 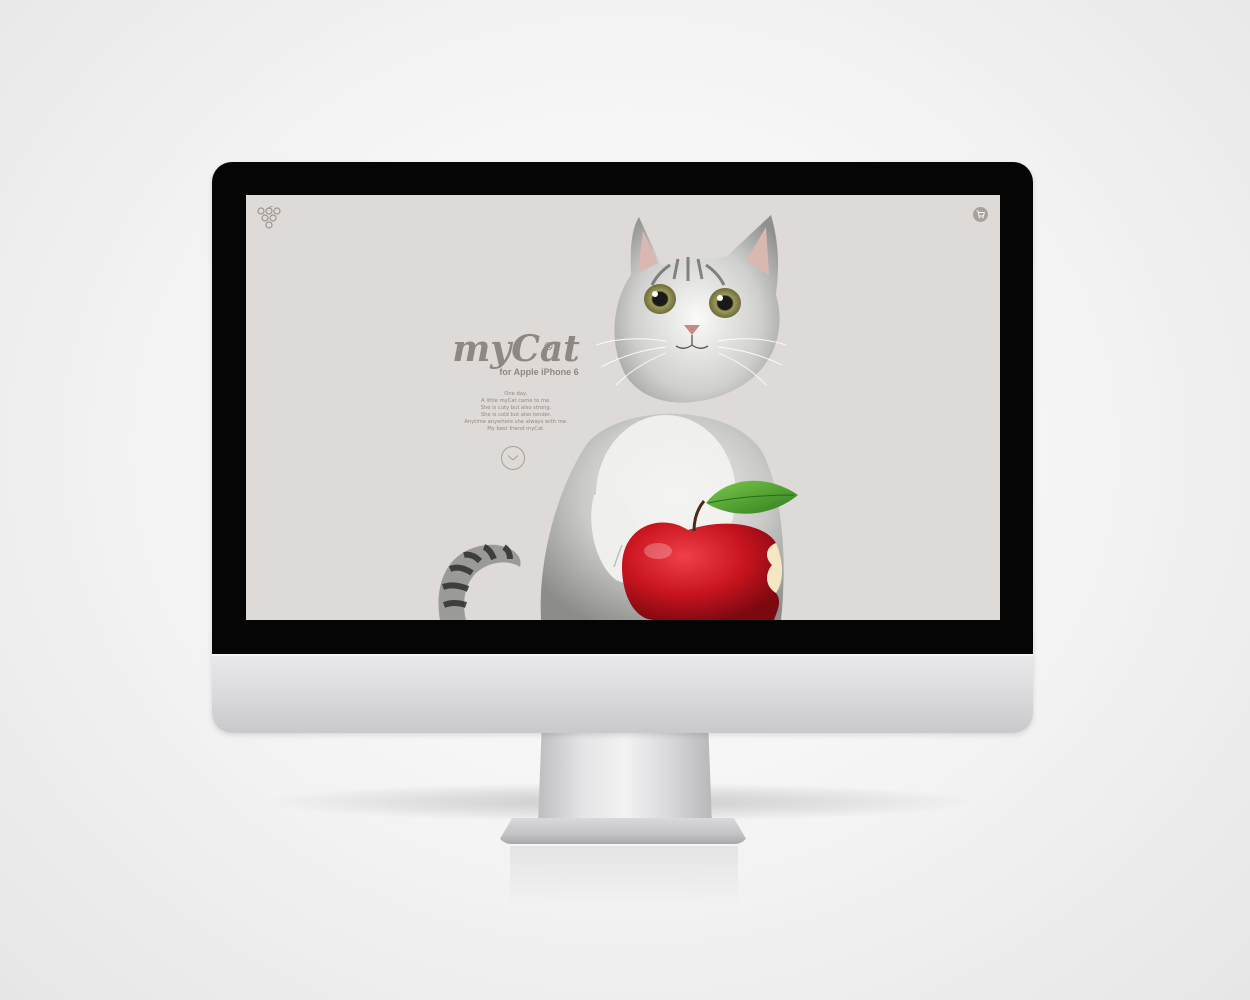 I want to click on cart-button, so click(x=980, y=214).